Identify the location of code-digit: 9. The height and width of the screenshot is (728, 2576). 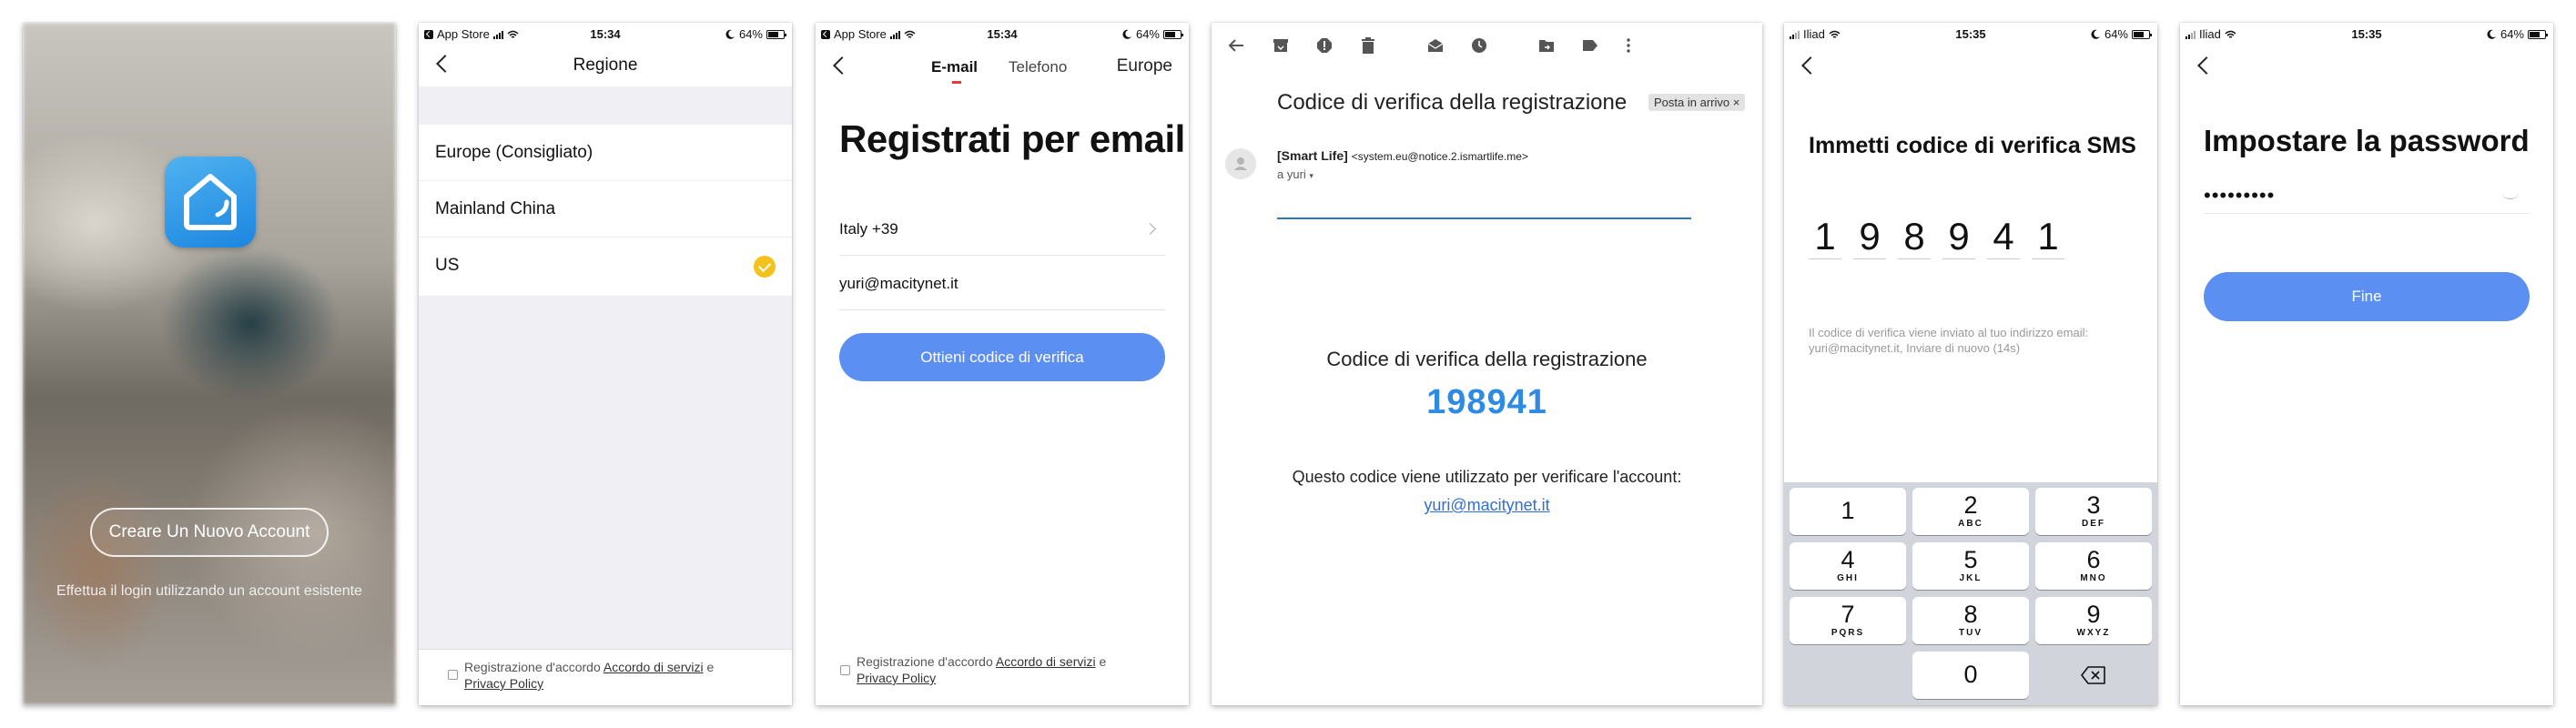
(1869, 237).